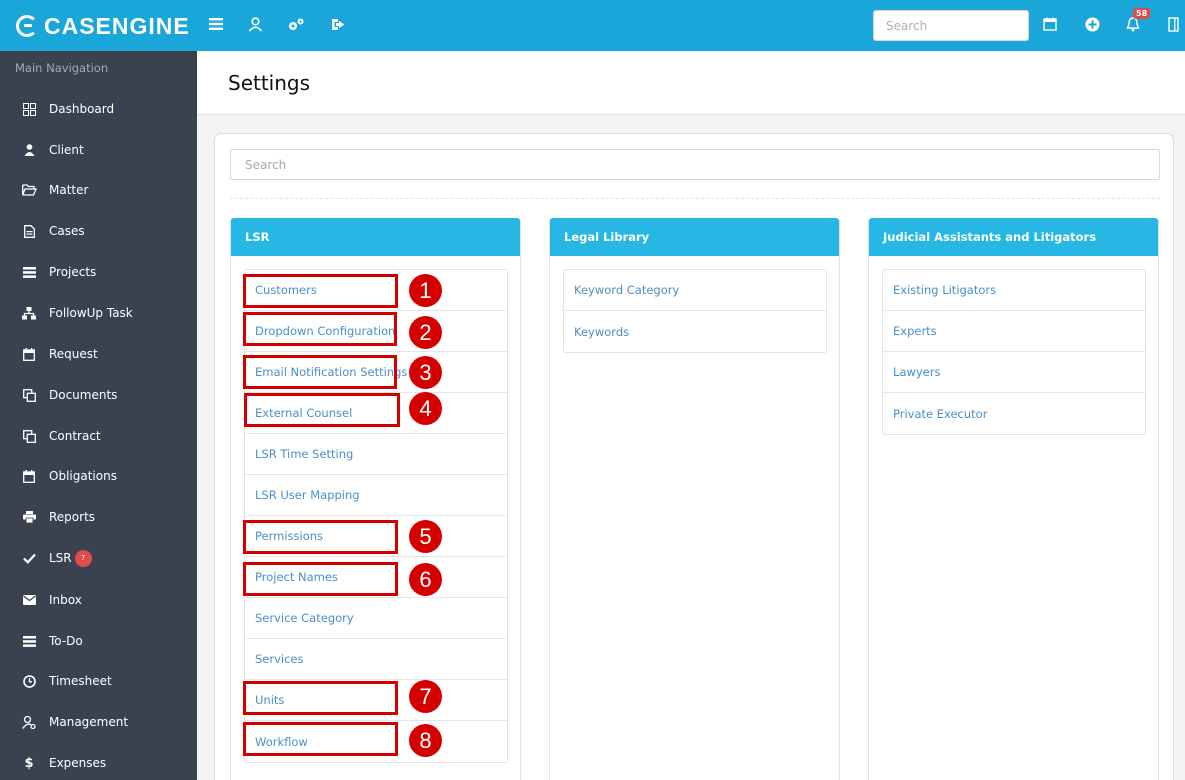 The height and width of the screenshot is (780, 1185). What do you see at coordinates (98, 722) in the screenshot?
I see `sidebar-item-management: Management` at bounding box center [98, 722].